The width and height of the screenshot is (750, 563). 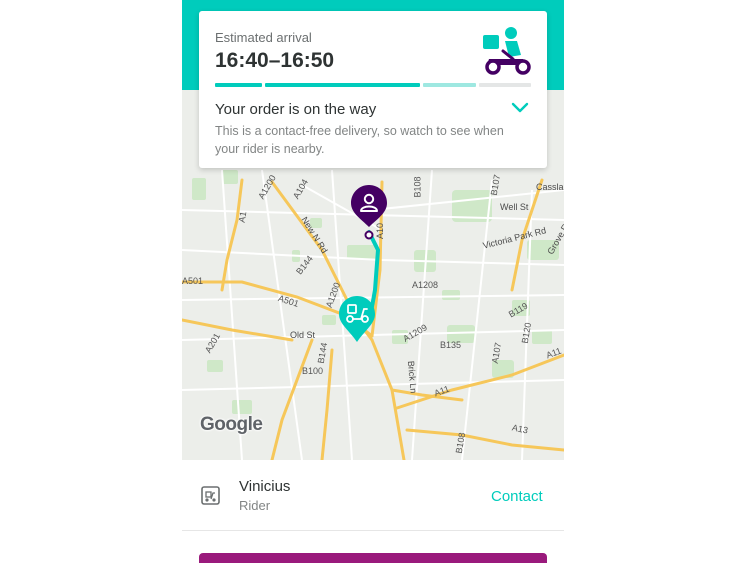 I want to click on rider-location-pin, so click(x=357, y=319).